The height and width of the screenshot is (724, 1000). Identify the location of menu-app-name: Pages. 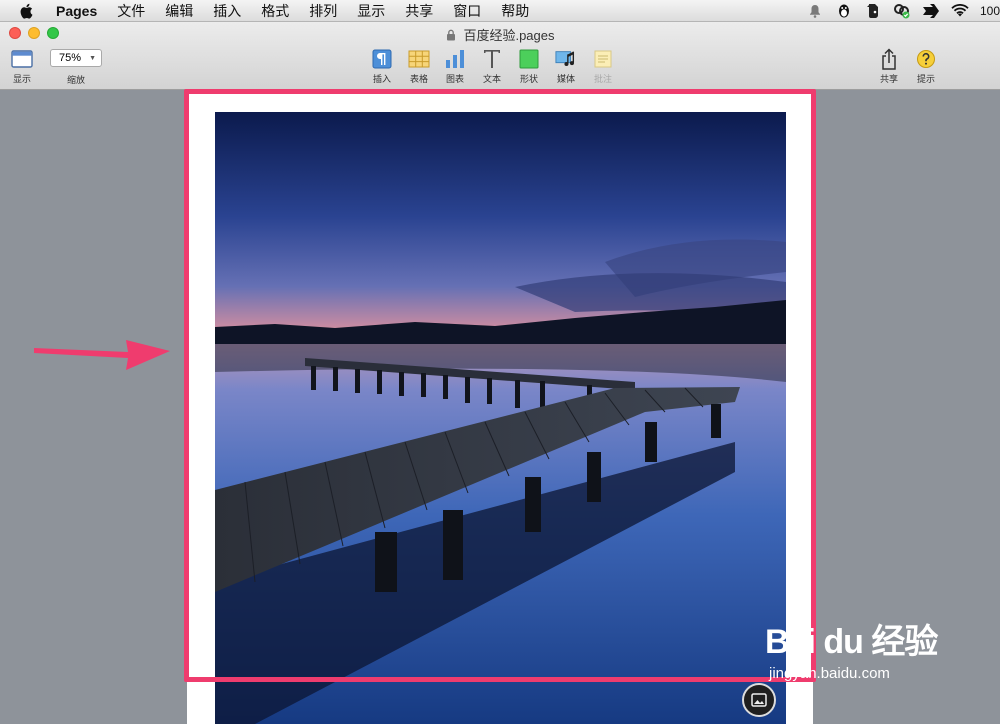
(77, 11).